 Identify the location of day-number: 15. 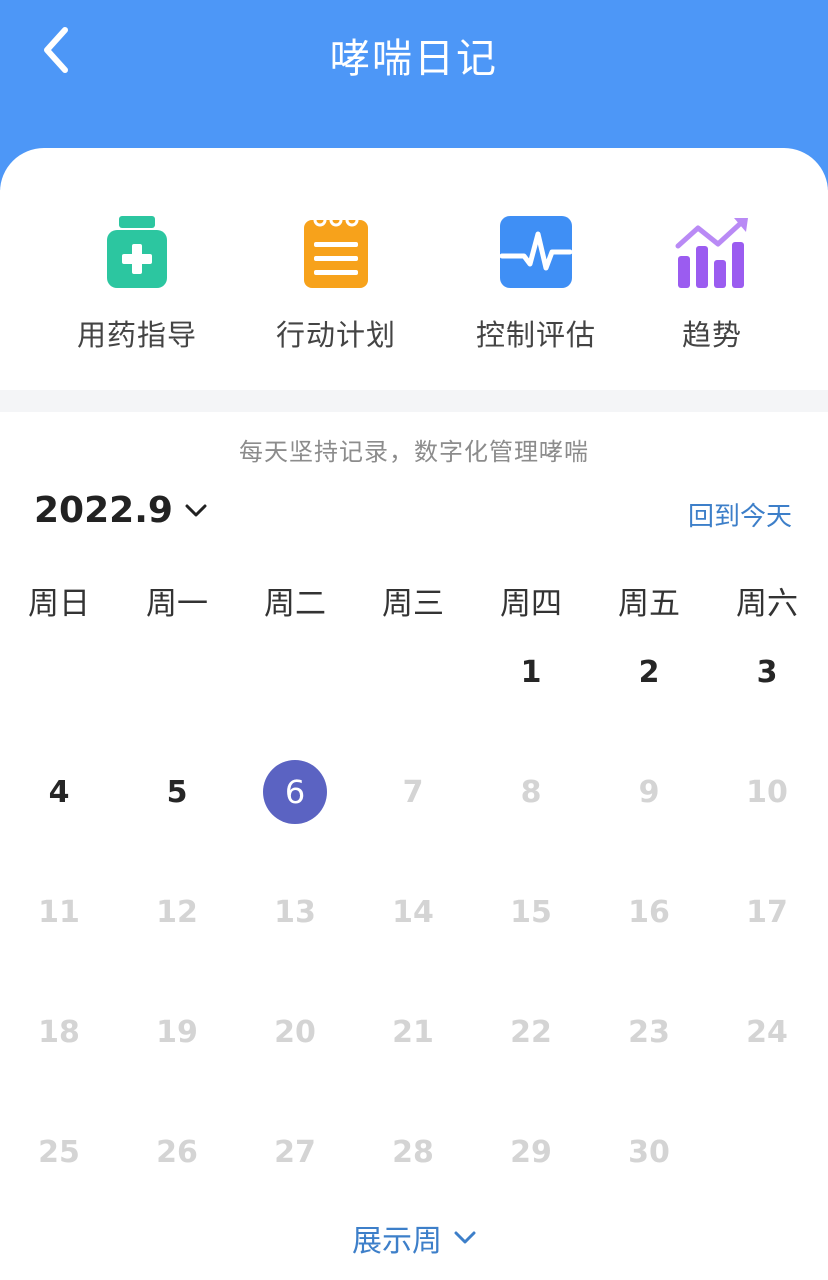
(531, 912).